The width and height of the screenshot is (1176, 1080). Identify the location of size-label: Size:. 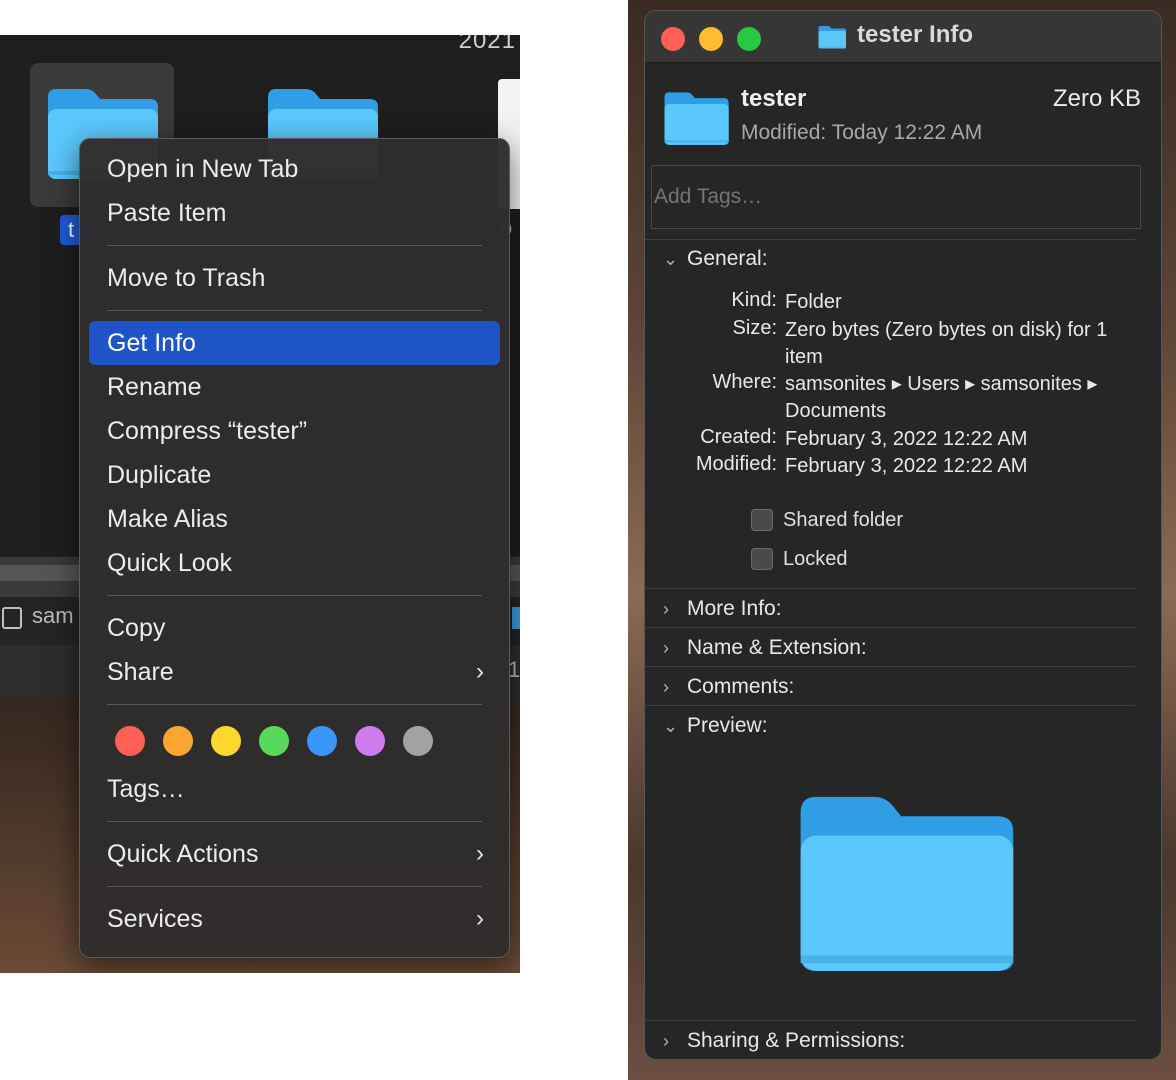
(754, 328).